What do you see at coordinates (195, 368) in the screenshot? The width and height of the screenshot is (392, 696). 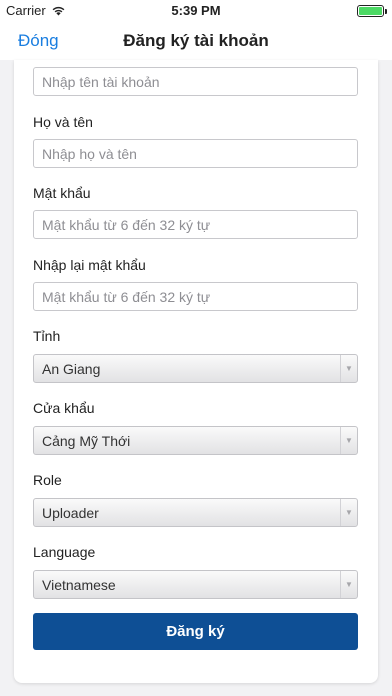 I see `province-select: An Giang ▼` at bounding box center [195, 368].